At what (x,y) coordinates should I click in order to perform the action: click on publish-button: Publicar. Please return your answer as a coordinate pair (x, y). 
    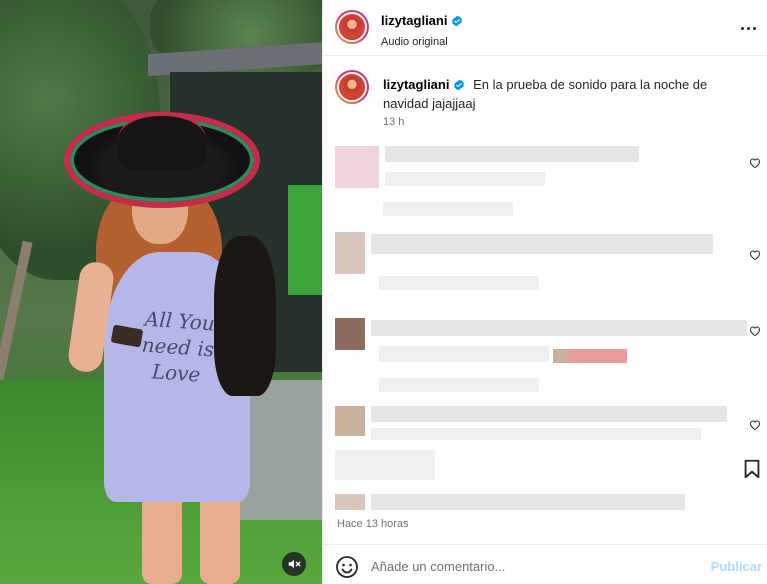
    Looking at the image, I should click on (736, 566).